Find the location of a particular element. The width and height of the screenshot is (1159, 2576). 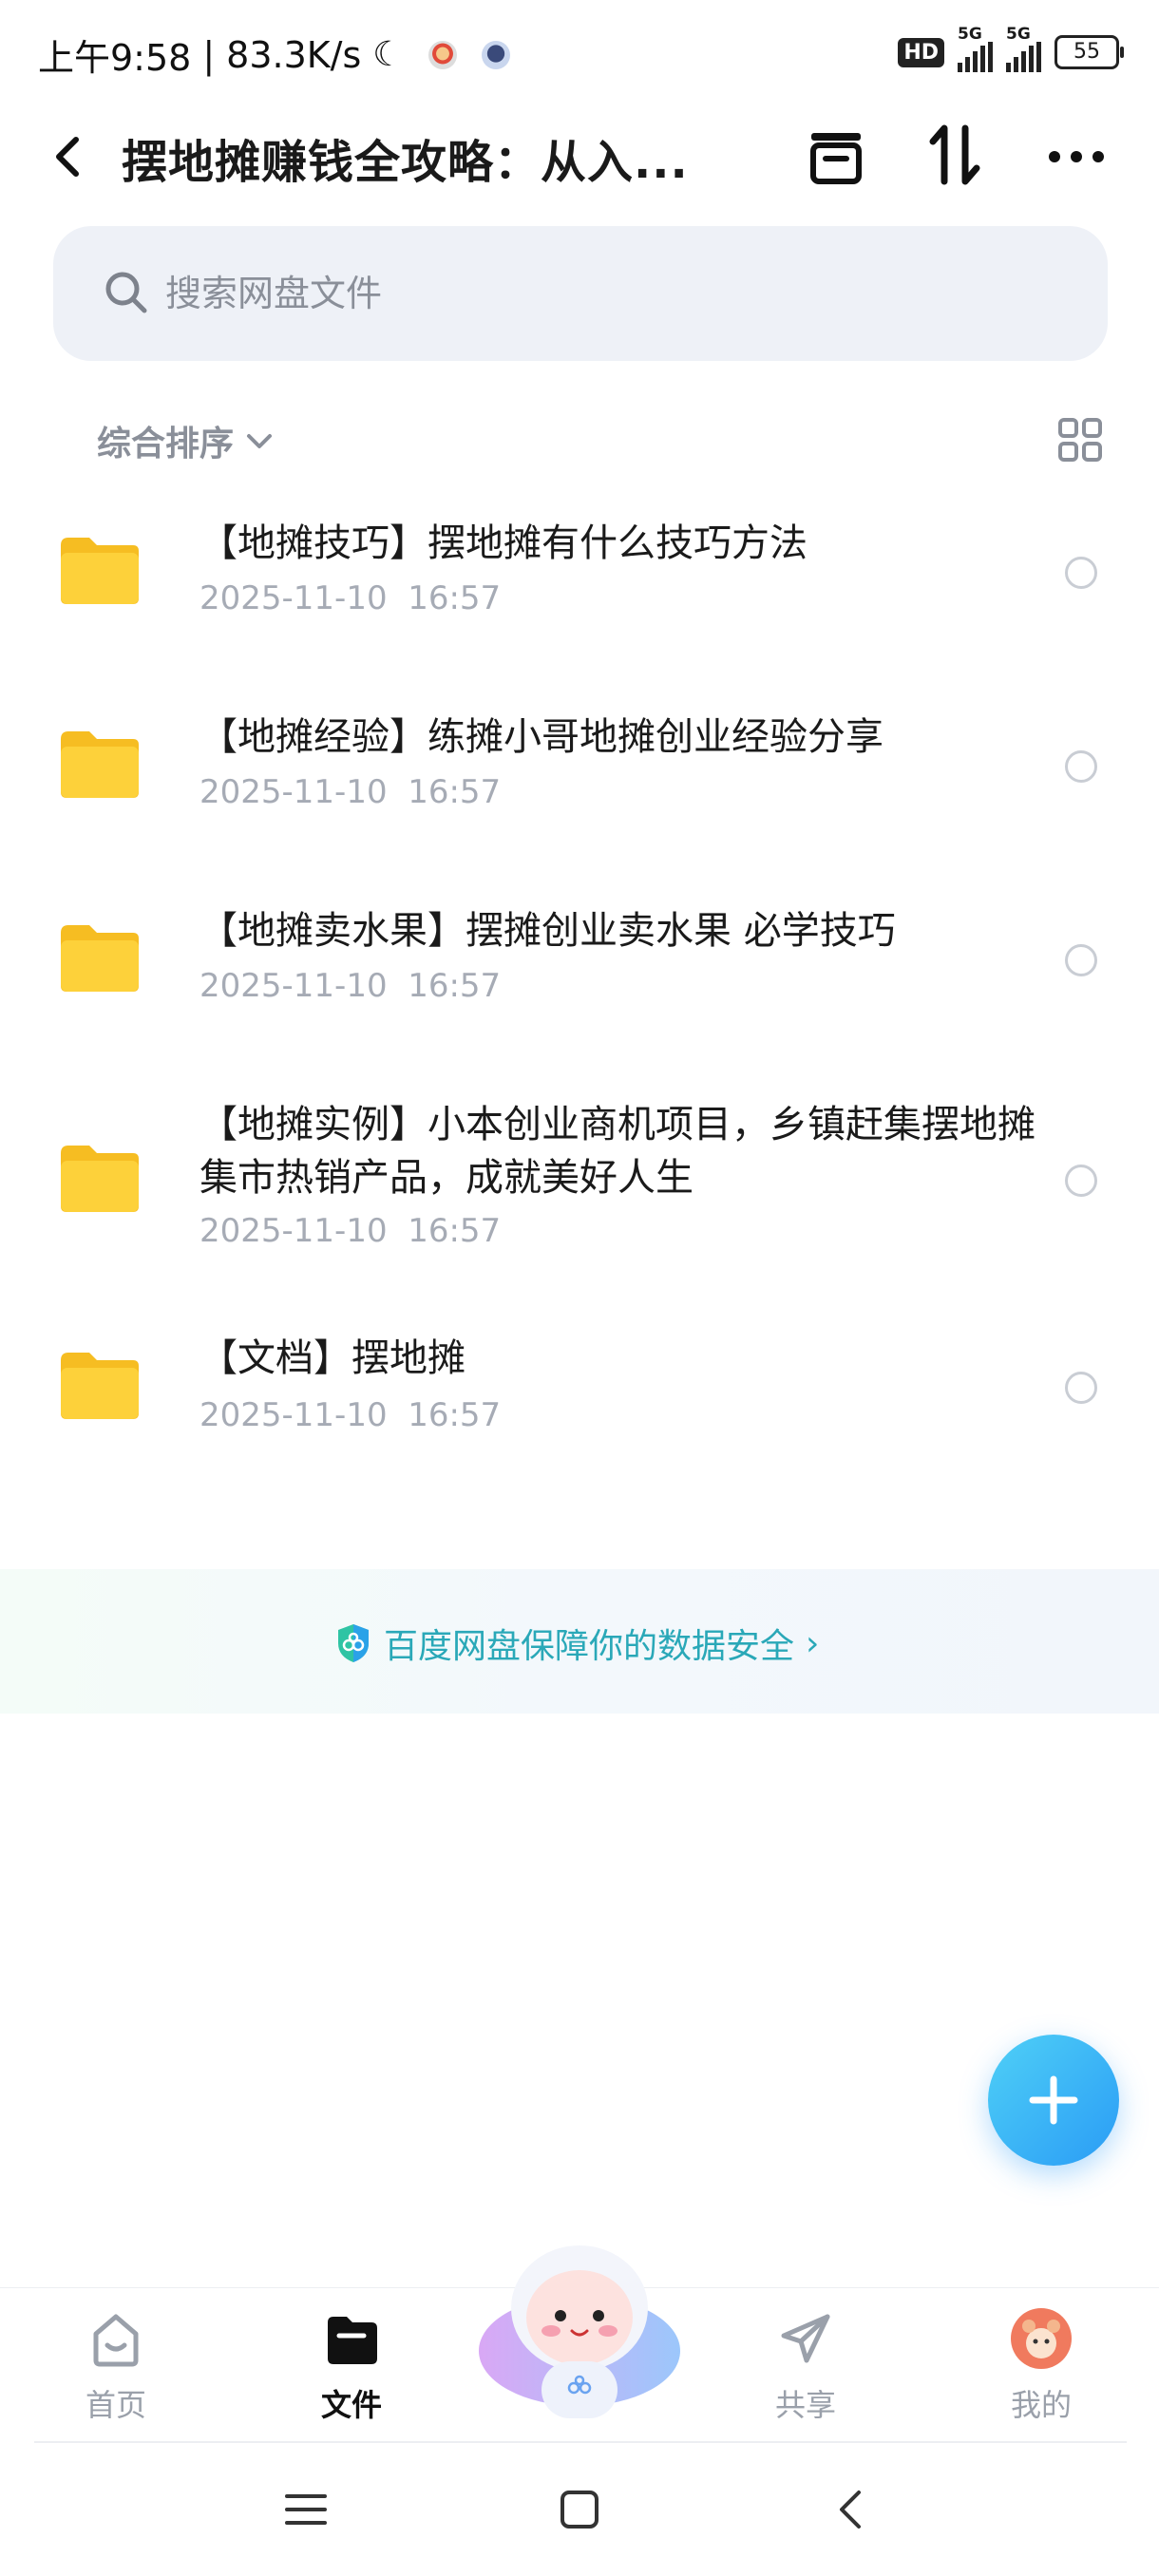

more-button is located at coordinates (1076, 156).